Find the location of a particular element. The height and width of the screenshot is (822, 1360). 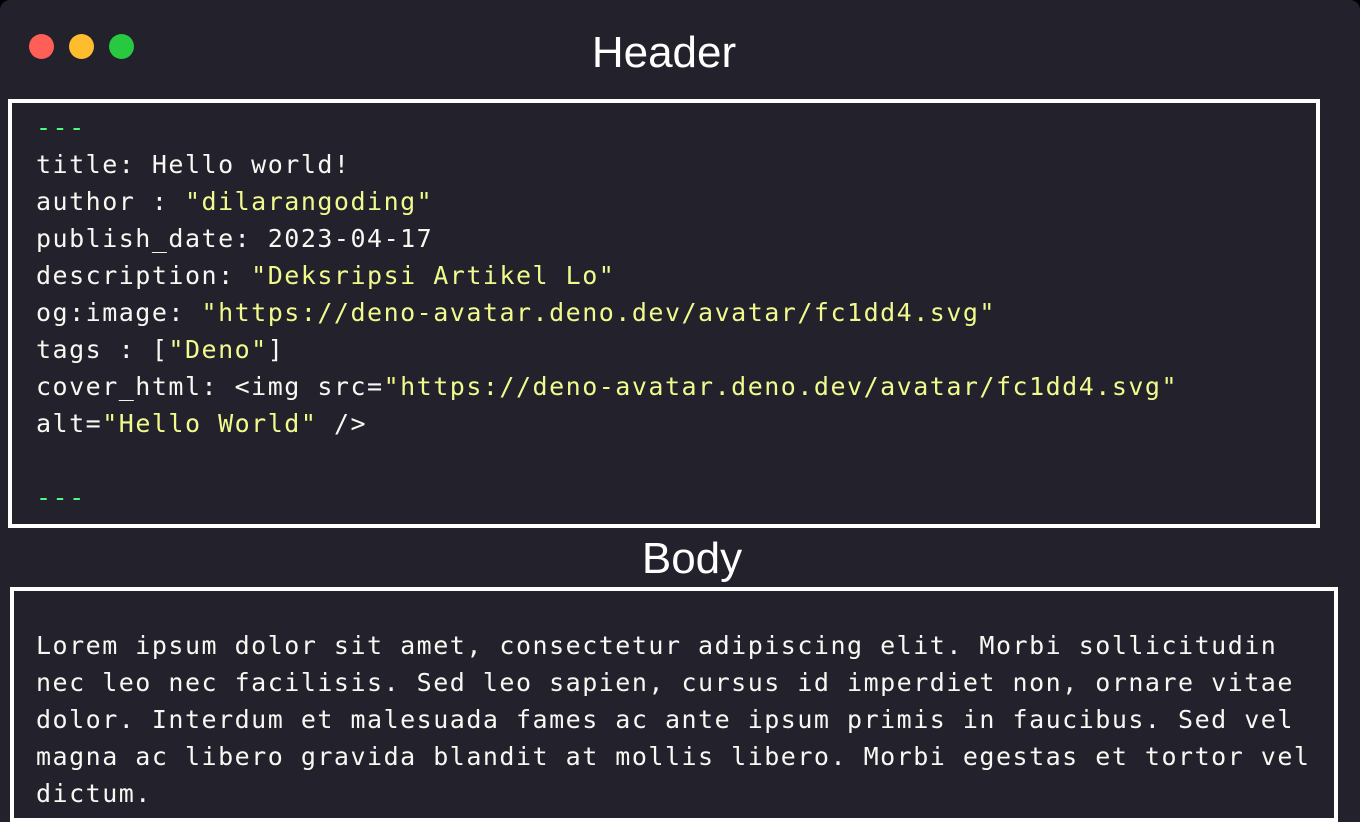

body-line: dictum. is located at coordinates (94, 793).